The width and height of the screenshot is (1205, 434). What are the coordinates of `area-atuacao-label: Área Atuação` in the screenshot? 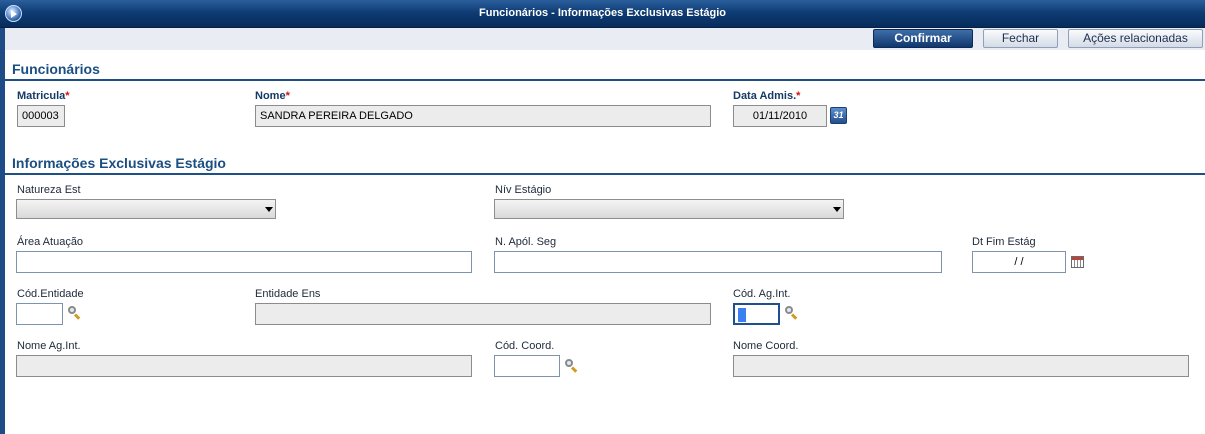 It's located at (50, 242).